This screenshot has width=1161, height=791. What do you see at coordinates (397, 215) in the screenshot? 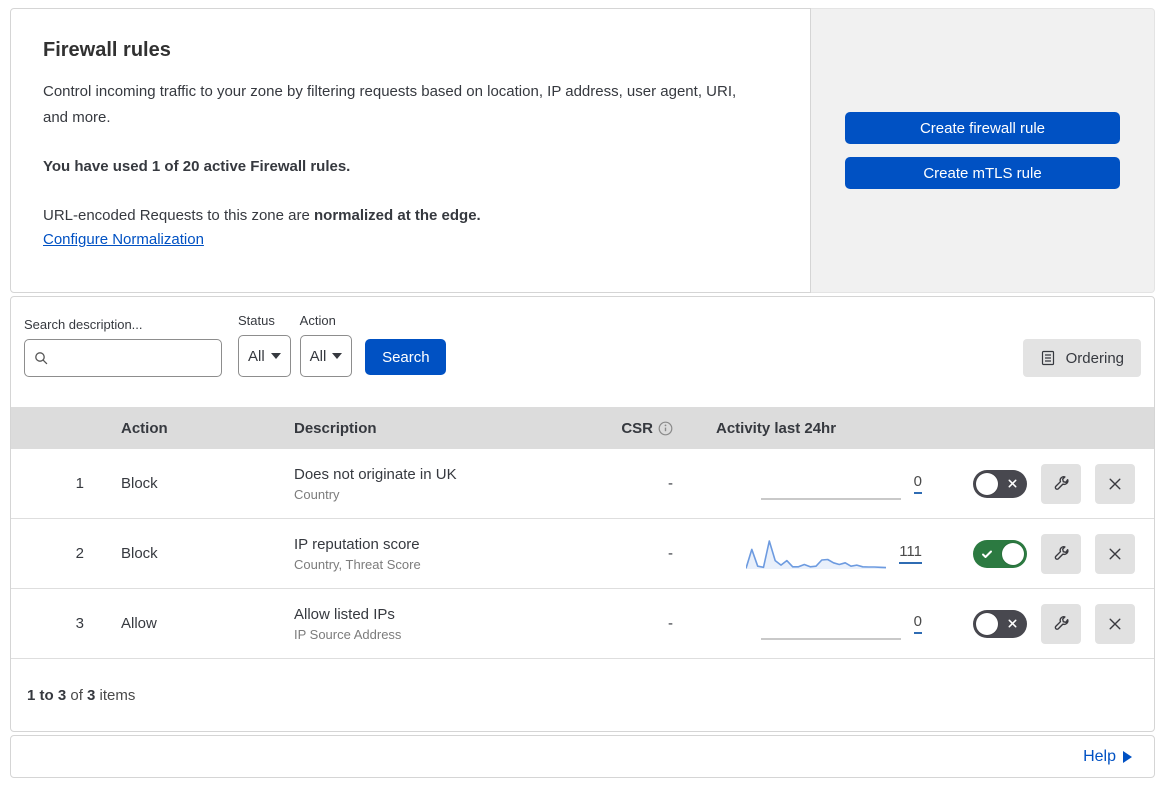
I see `normalization-bold-text: normalized at the edge.` at bounding box center [397, 215].